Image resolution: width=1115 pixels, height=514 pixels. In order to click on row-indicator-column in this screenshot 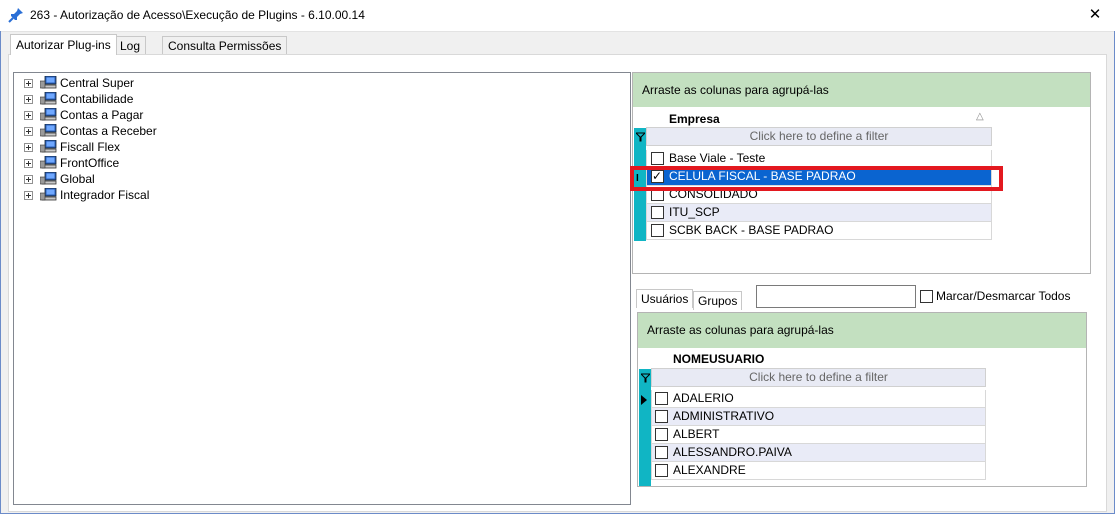, I will do `click(645, 427)`.